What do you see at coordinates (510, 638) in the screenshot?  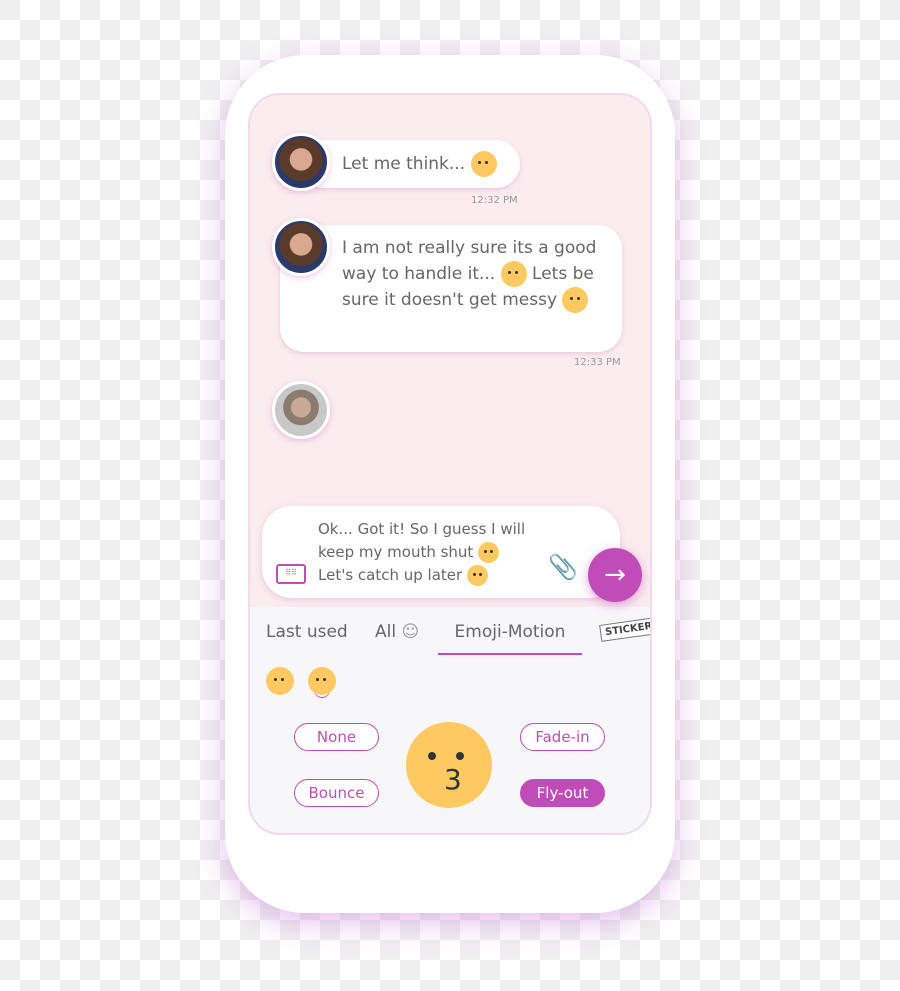 I see `tab-emoji-motion: Emoji-Motion` at bounding box center [510, 638].